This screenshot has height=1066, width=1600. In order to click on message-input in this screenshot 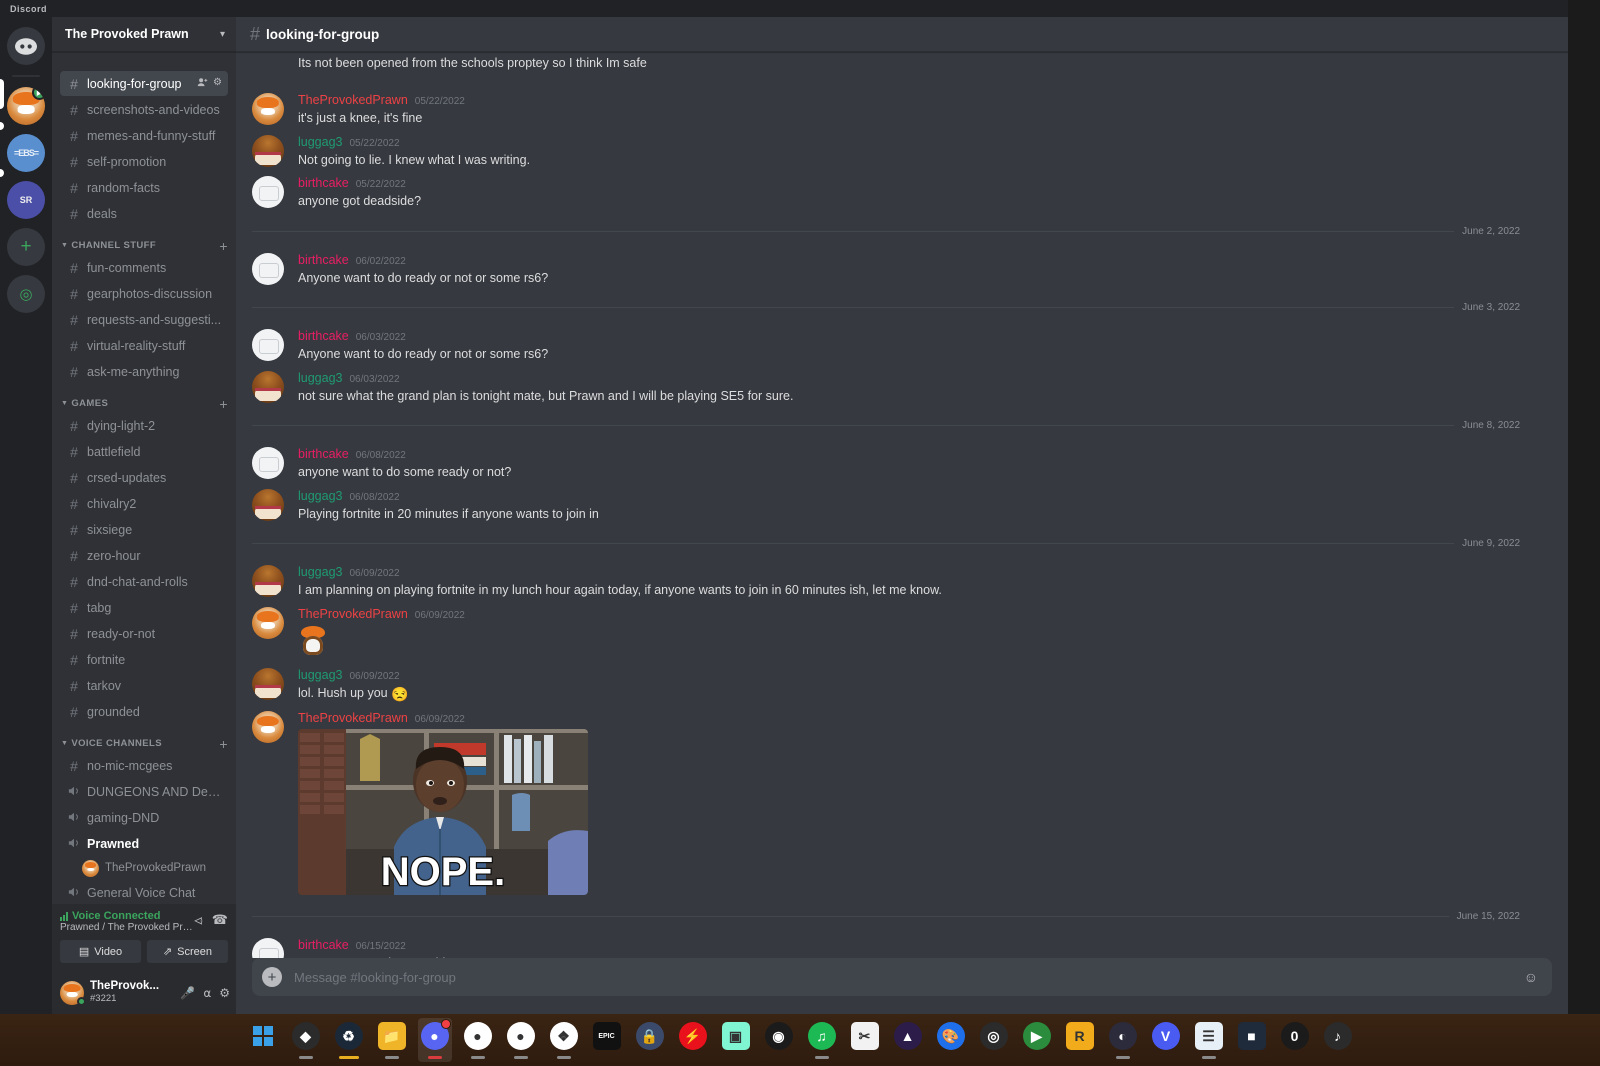, I will do `click(909, 977)`.